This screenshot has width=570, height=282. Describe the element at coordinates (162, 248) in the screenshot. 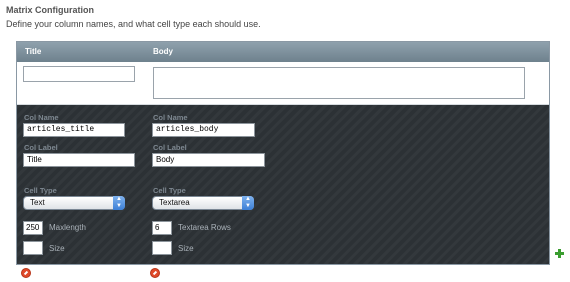

I see `size-input-body` at that location.